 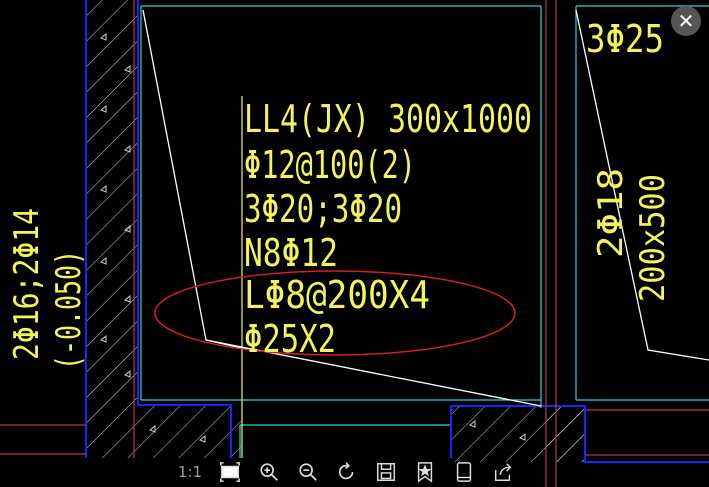 I want to click on device-button, so click(x=463, y=472).